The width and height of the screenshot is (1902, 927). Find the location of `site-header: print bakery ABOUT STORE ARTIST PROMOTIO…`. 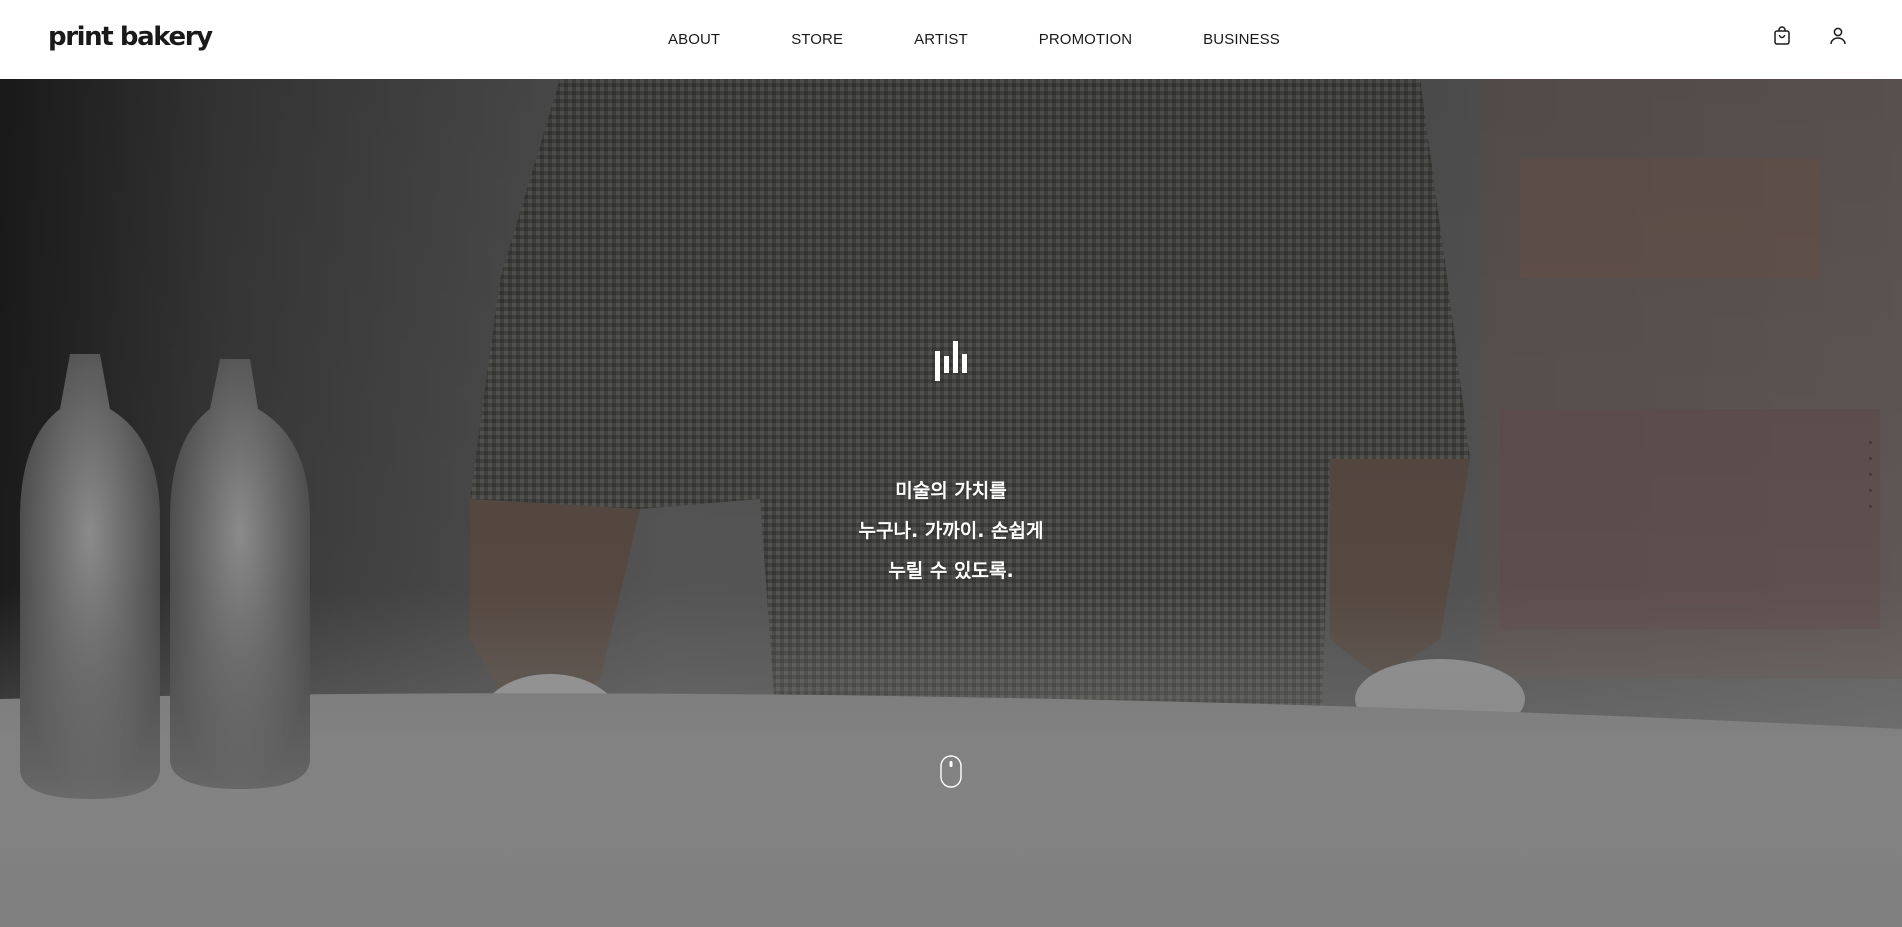

site-header: print bakery ABOUT STORE ARTIST PROMOTIO… is located at coordinates (951, 39).